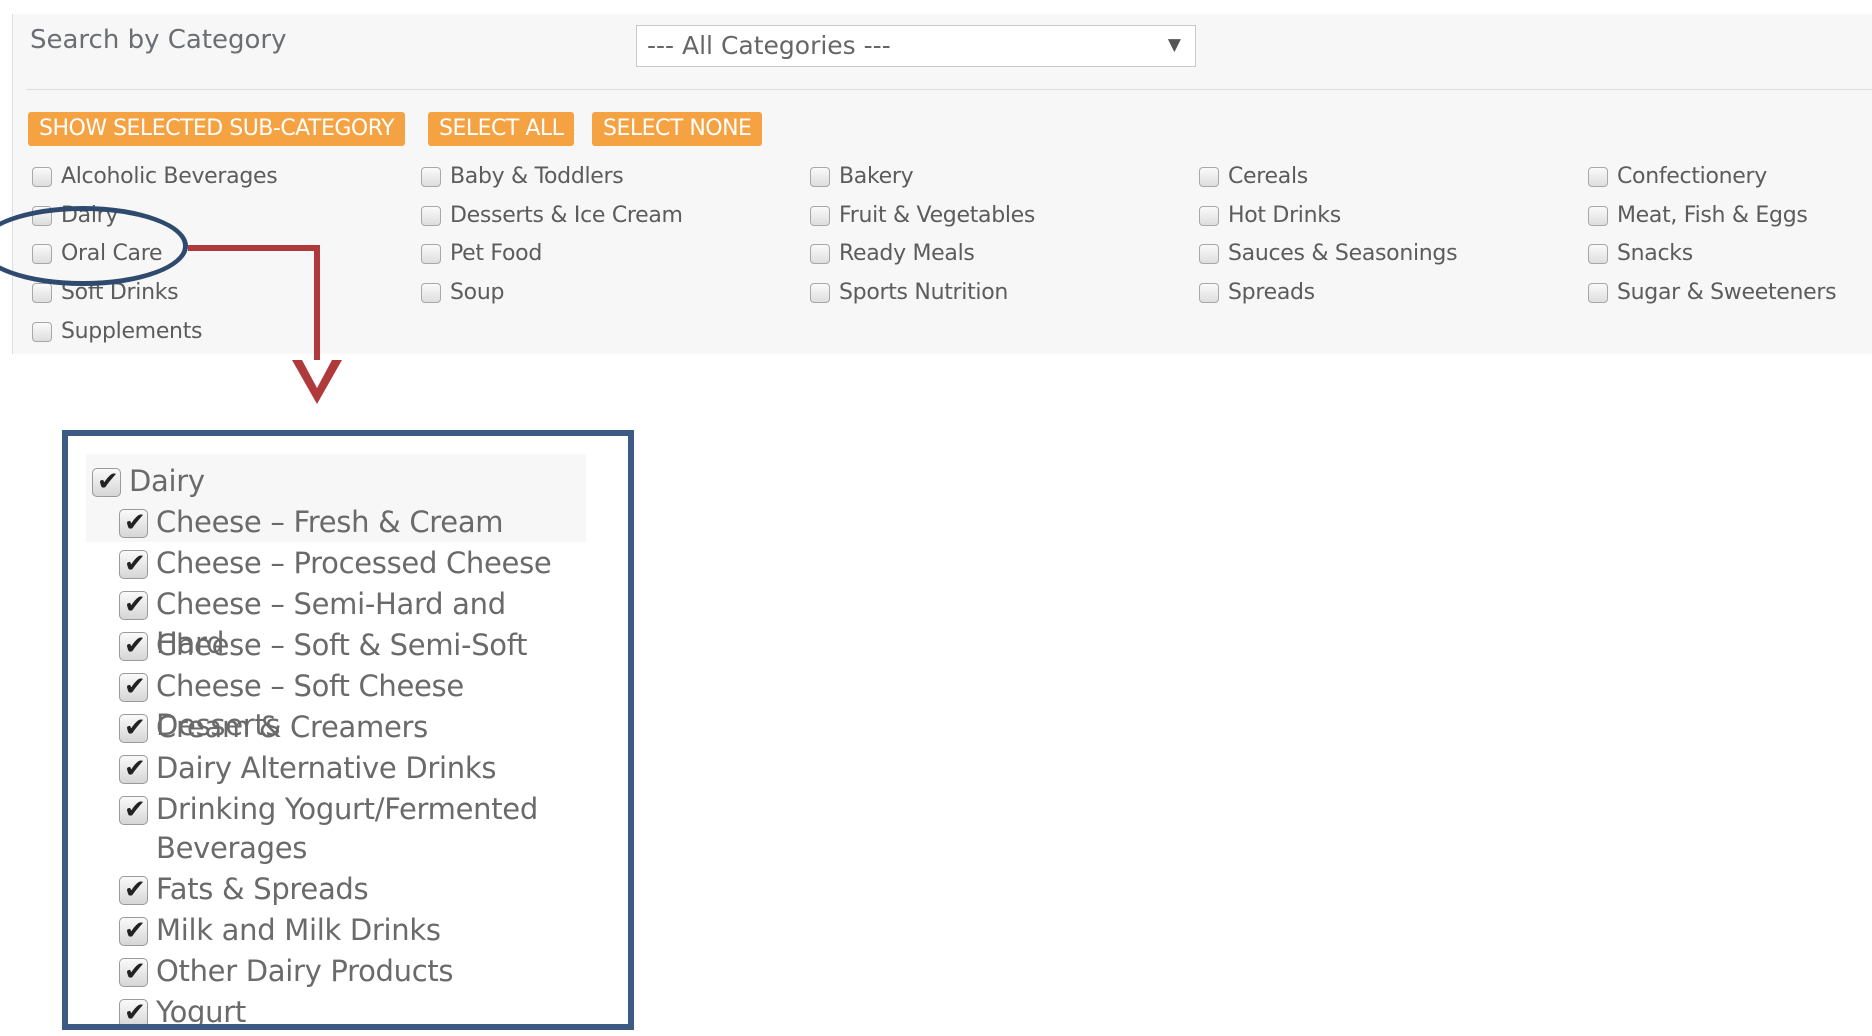  I want to click on category-label: Meat, Fish & Eggs, so click(1712, 215).